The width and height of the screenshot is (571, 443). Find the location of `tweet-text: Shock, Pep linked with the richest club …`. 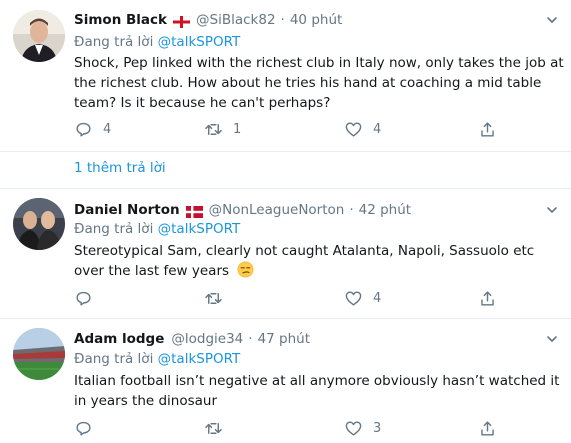

tweet-text: Shock, Pep linked with the richest club … is located at coordinates (319, 83).